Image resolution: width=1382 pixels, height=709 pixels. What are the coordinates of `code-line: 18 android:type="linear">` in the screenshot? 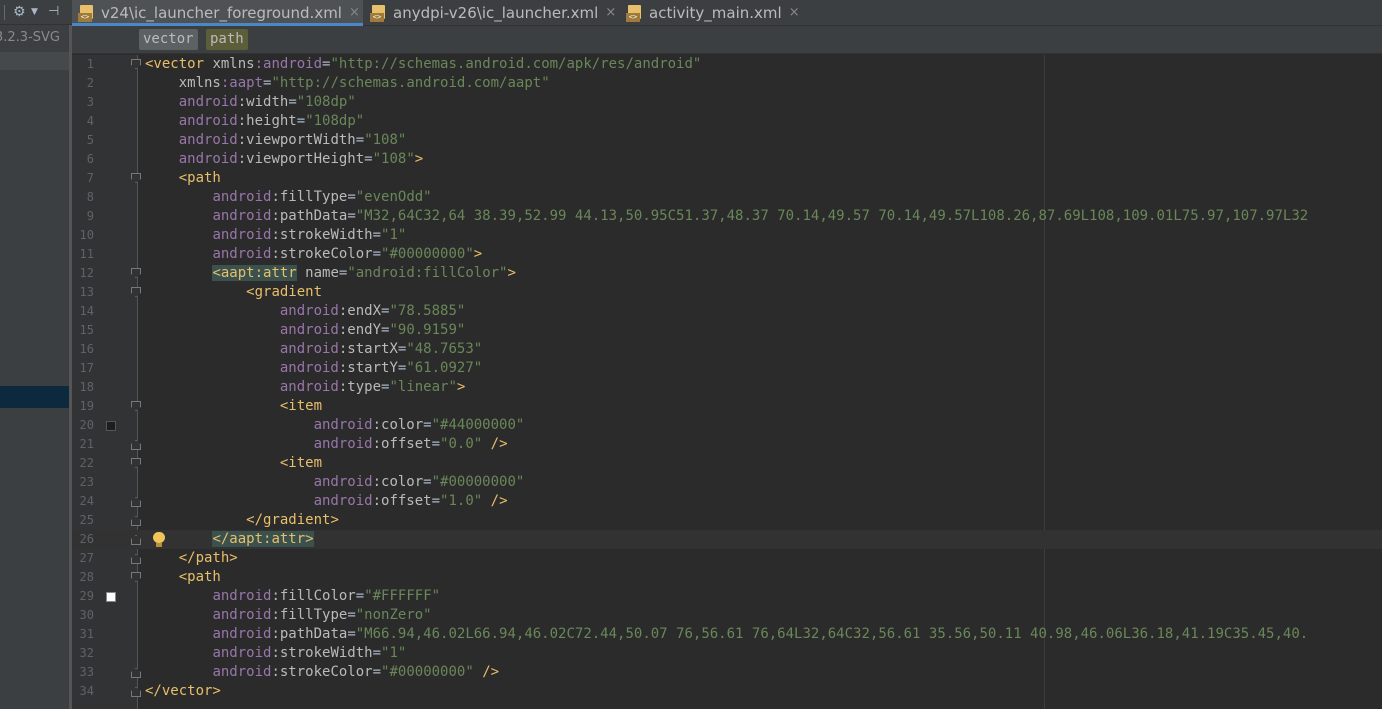 It's located at (727, 387).